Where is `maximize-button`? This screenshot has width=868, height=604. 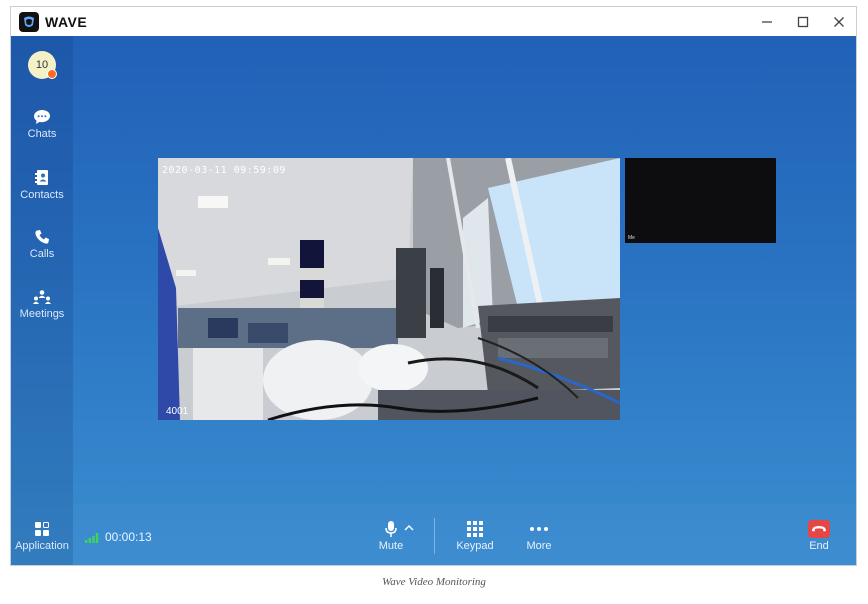
maximize-button is located at coordinates (803, 21).